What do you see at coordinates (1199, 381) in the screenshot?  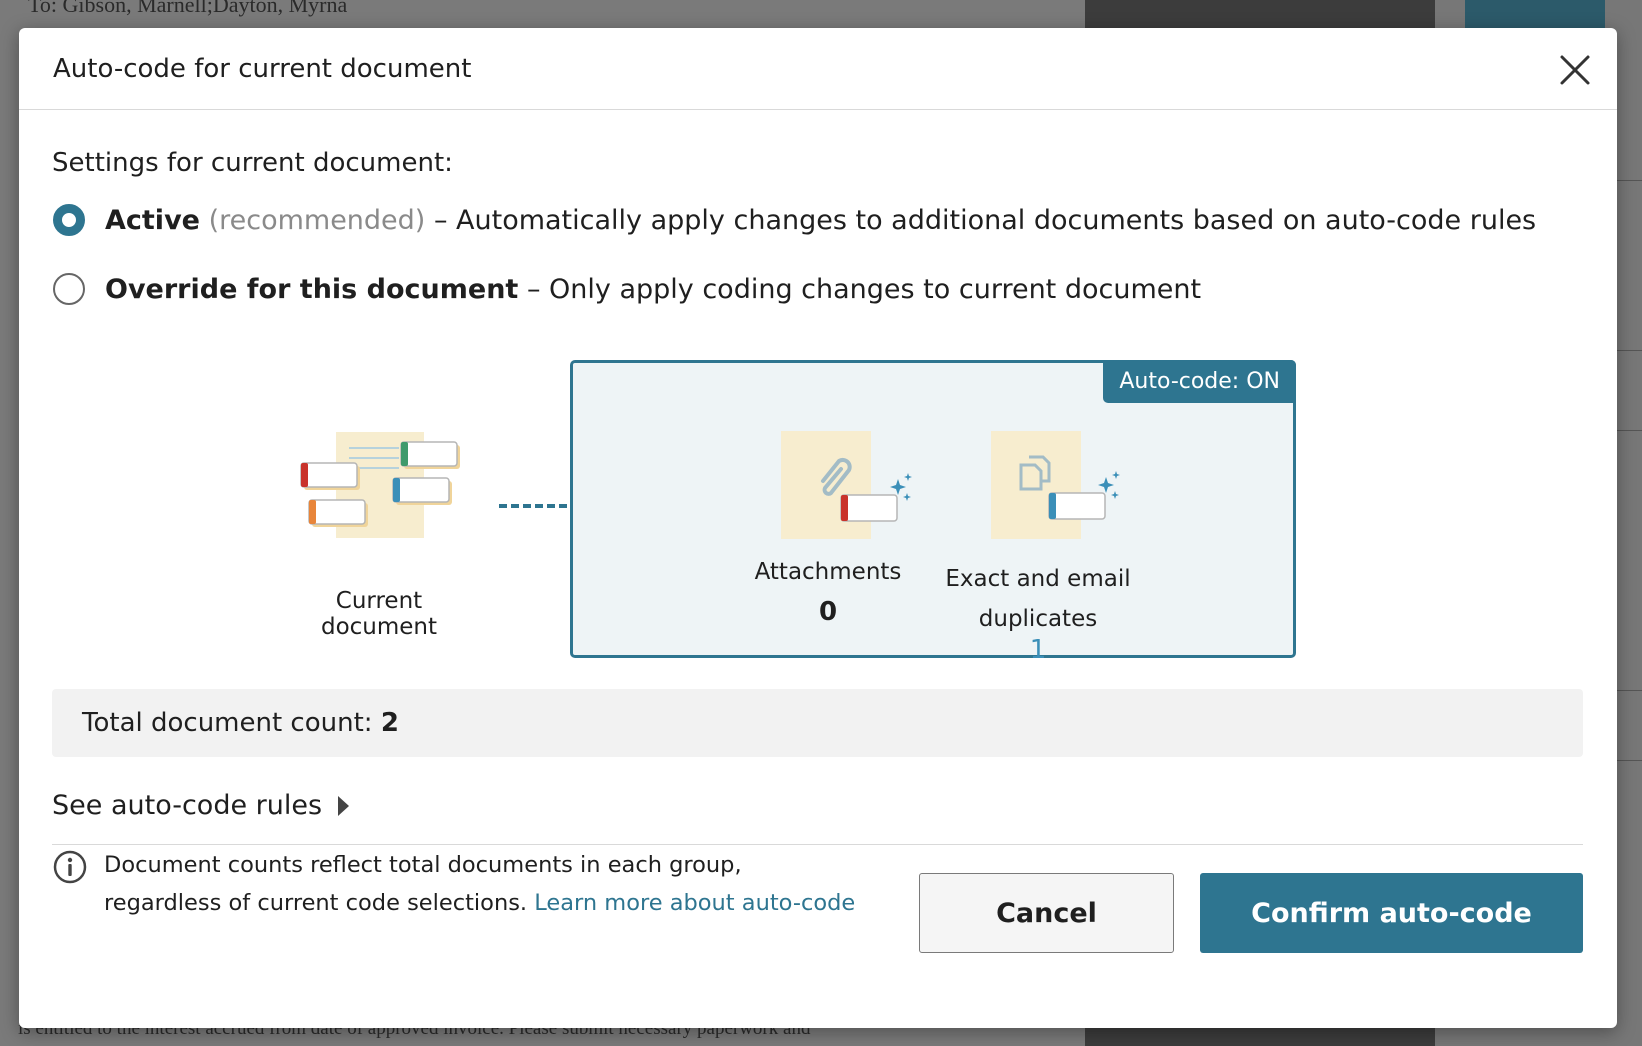 I see `auto-code-status-badge: Auto-code: ON` at bounding box center [1199, 381].